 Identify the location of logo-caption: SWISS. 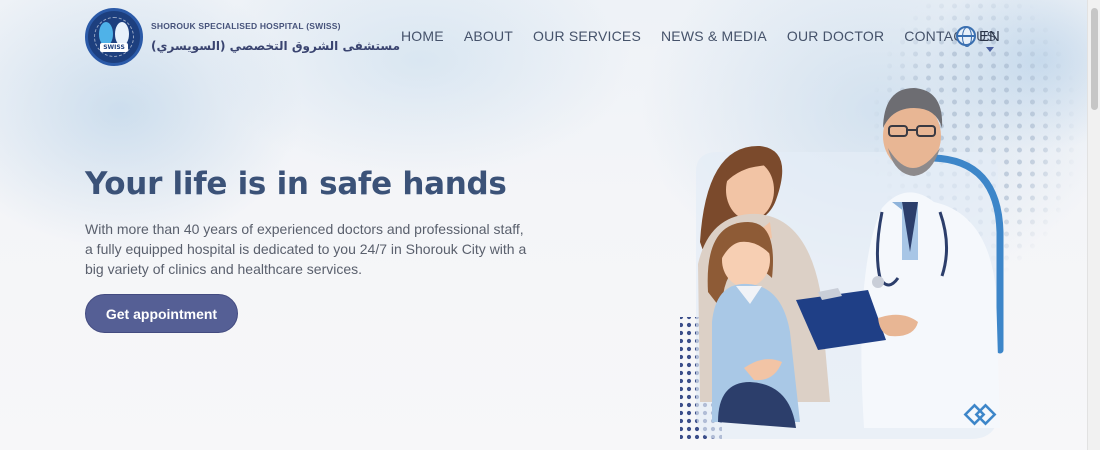
(114, 47).